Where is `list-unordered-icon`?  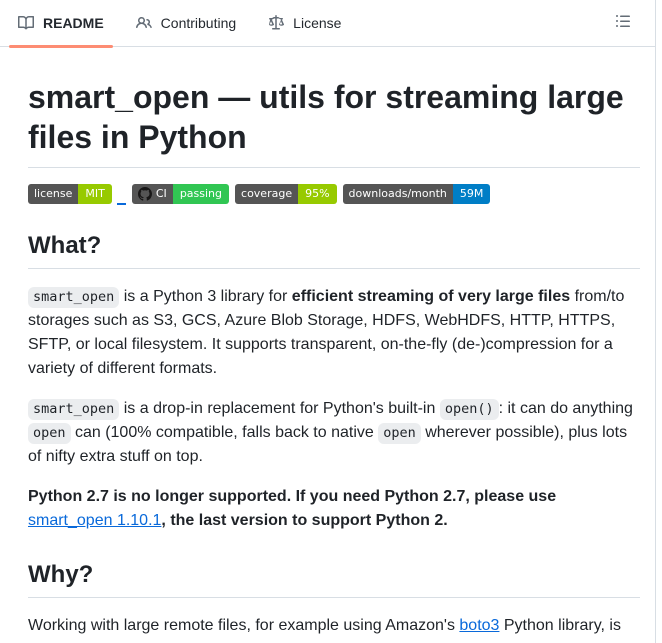 list-unordered-icon is located at coordinates (623, 23).